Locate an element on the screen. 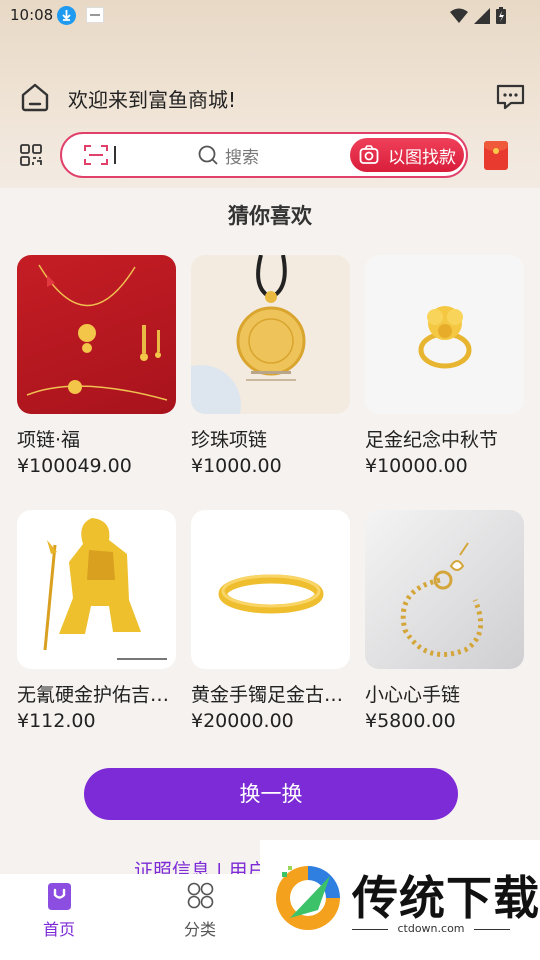 The width and height of the screenshot is (540, 960). battery-icon is located at coordinates (501, 15).